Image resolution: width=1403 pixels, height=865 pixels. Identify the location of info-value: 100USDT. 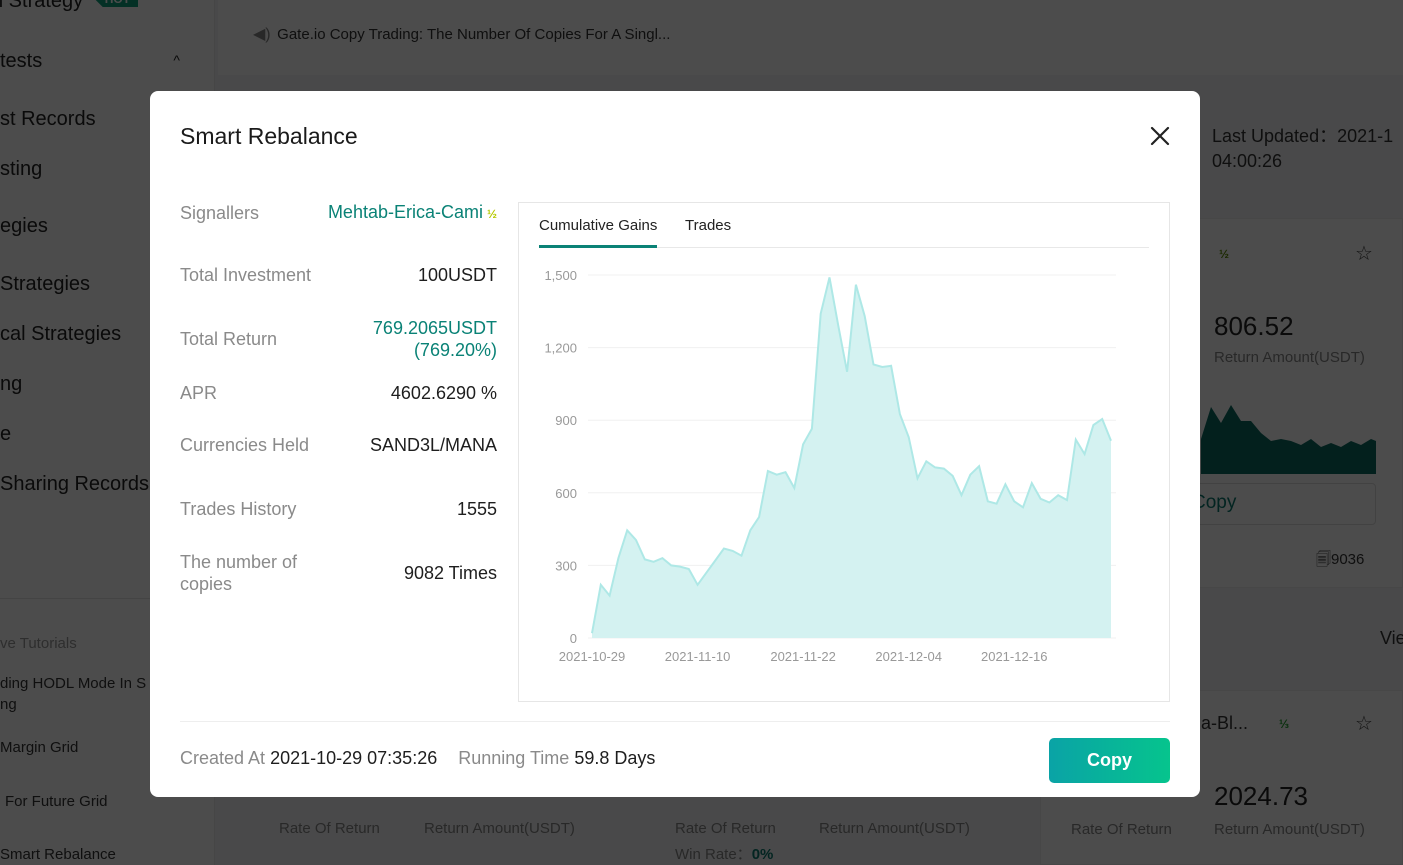
(457, 275).